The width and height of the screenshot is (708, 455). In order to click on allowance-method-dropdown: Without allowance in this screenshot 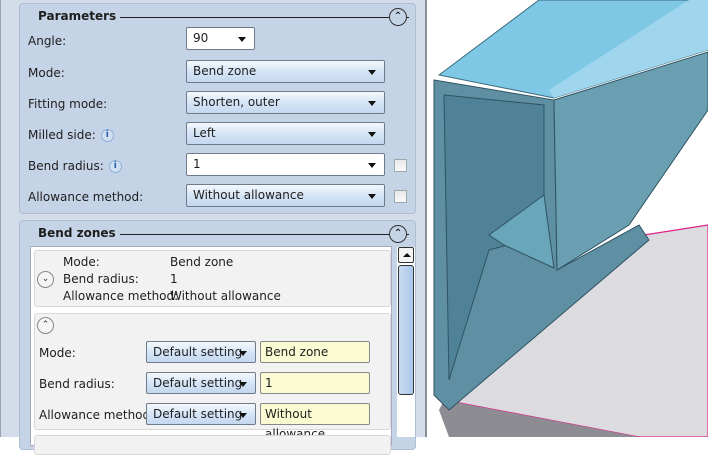, I will do `click(285, 195)`.